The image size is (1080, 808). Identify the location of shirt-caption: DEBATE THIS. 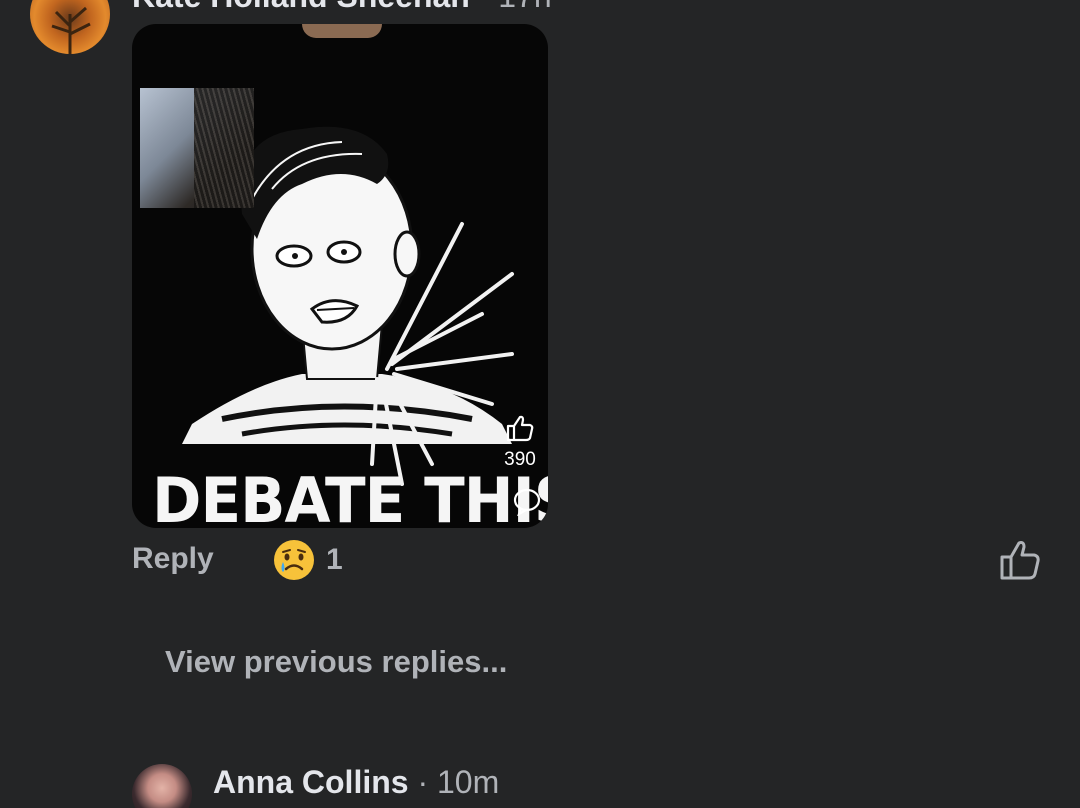
(350, 496).